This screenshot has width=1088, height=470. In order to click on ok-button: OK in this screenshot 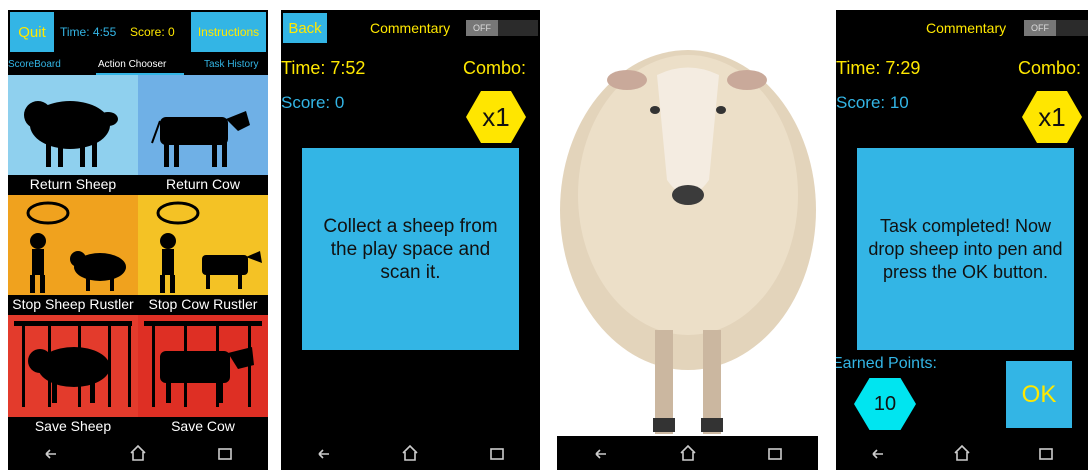, I will do `click(1039, 394)`.